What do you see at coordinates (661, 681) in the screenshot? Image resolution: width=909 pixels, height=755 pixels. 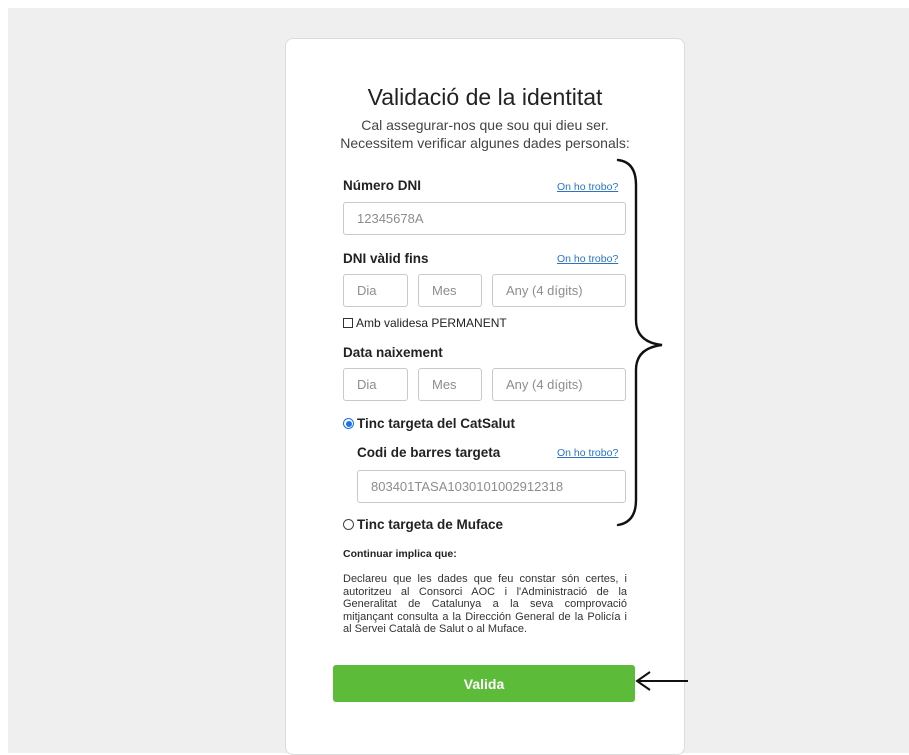 I see `arrow-left-icon` at bounding box center [661, 681].